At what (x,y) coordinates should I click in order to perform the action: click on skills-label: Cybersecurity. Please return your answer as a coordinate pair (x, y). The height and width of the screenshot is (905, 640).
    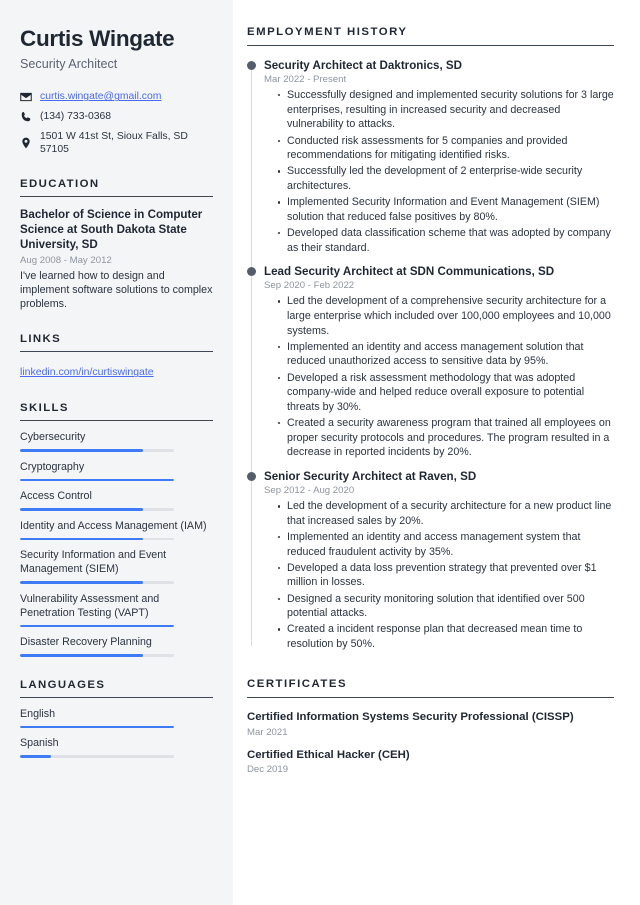
    Looking at the image, I should click on (53, 437).